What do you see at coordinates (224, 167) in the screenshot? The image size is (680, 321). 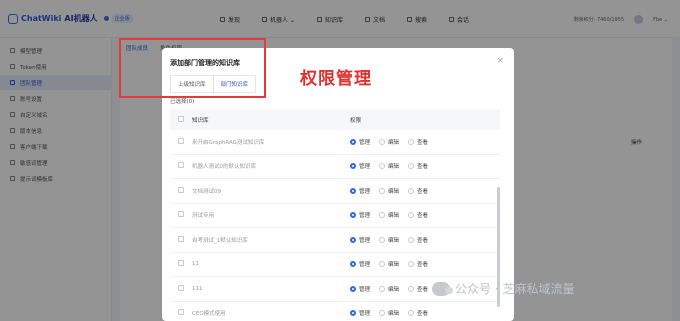 I see `kb-name: 机器人测试0的默认知识库` at bounding box center [224, 167].